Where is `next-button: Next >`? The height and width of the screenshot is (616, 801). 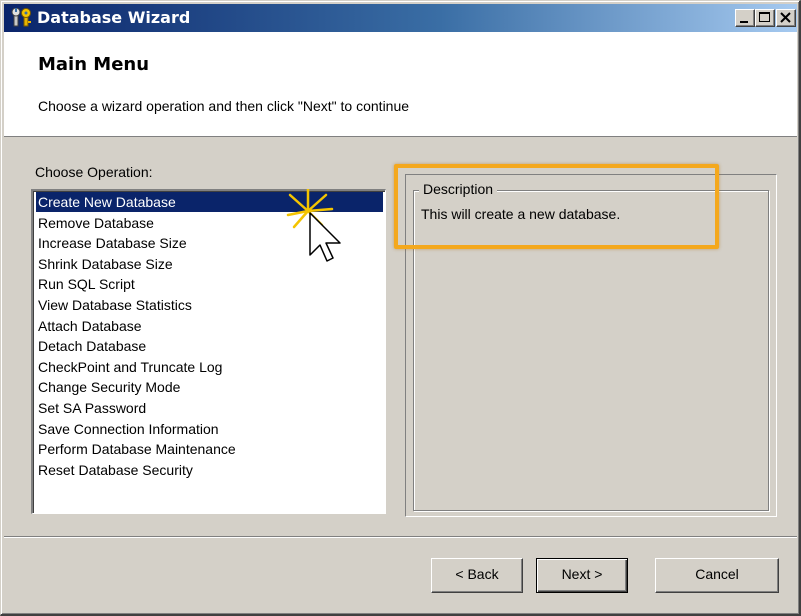 next-button: Next > is located at coordinates (582, 575).